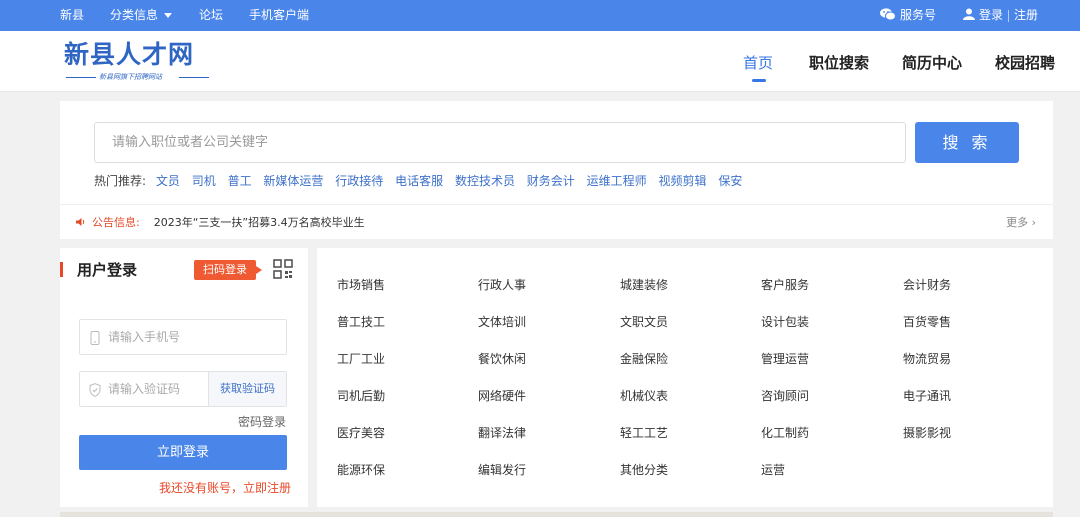 The height and width of the screenshot is (517, 1080). What do you see at coordinates (927, 322) in the screenshot?
I see `category-item: 百货零售` at bounding box center [927, 322].